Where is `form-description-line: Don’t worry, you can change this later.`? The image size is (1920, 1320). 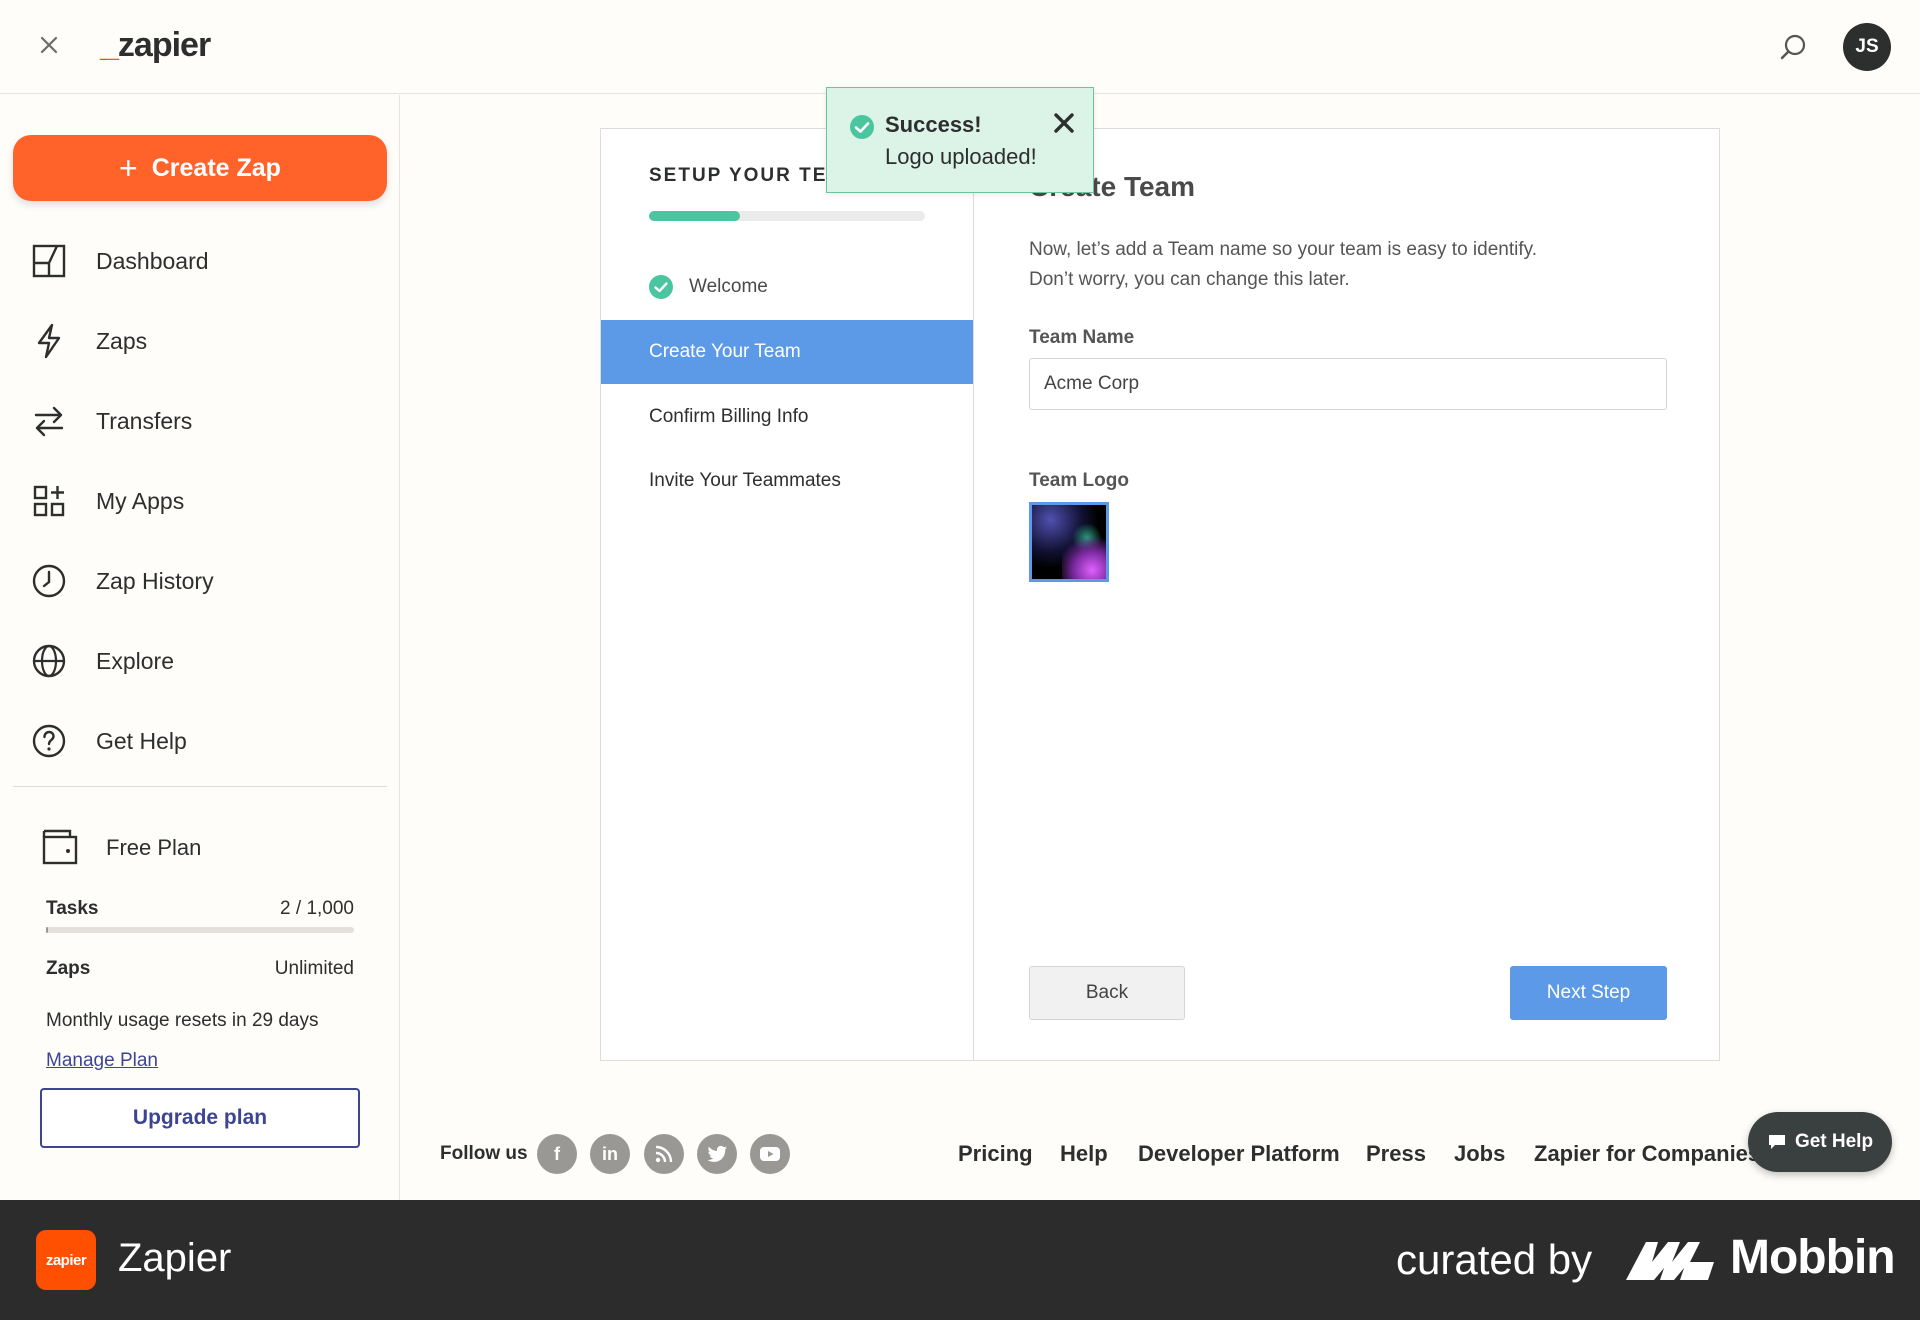 form-description-line: Don’t worry, you can change this later. is located at coordinates (1189, 279).